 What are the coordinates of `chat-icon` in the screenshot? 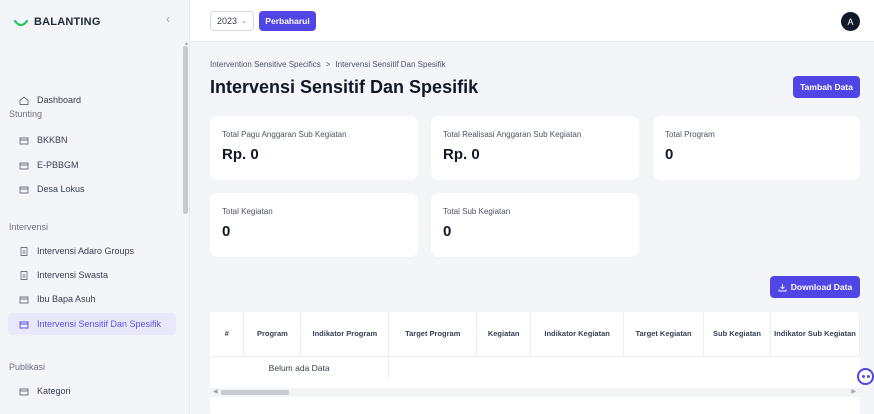 It's located at (865, 376).